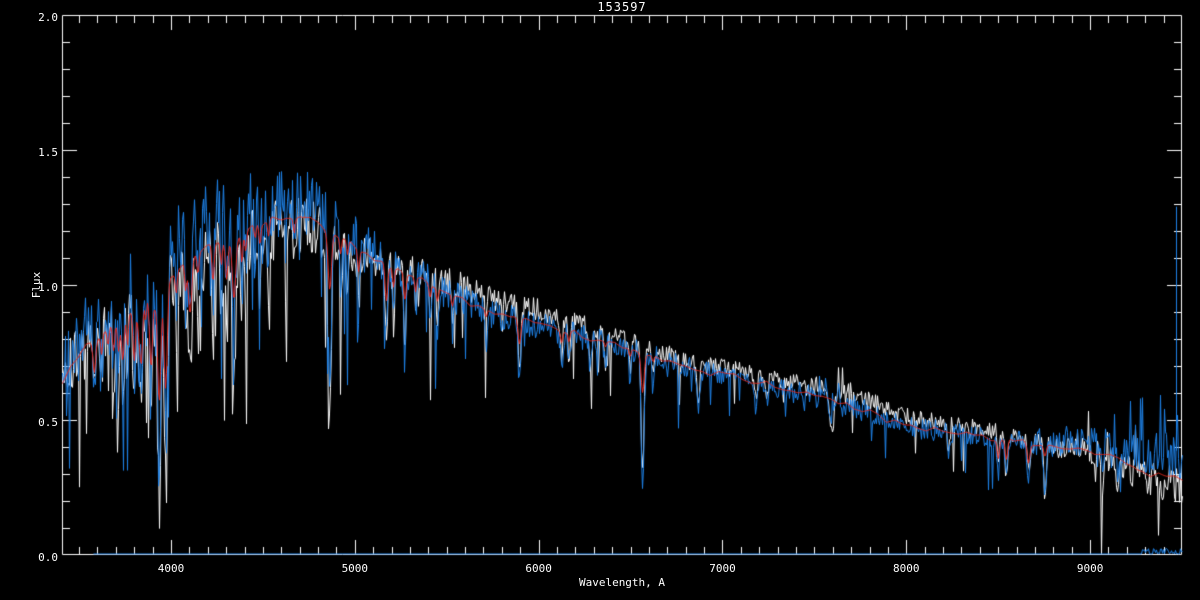 The height and width of the screenshot is (600, 1200). I want to click on x-tick-label: 8000, so click(906, 568).